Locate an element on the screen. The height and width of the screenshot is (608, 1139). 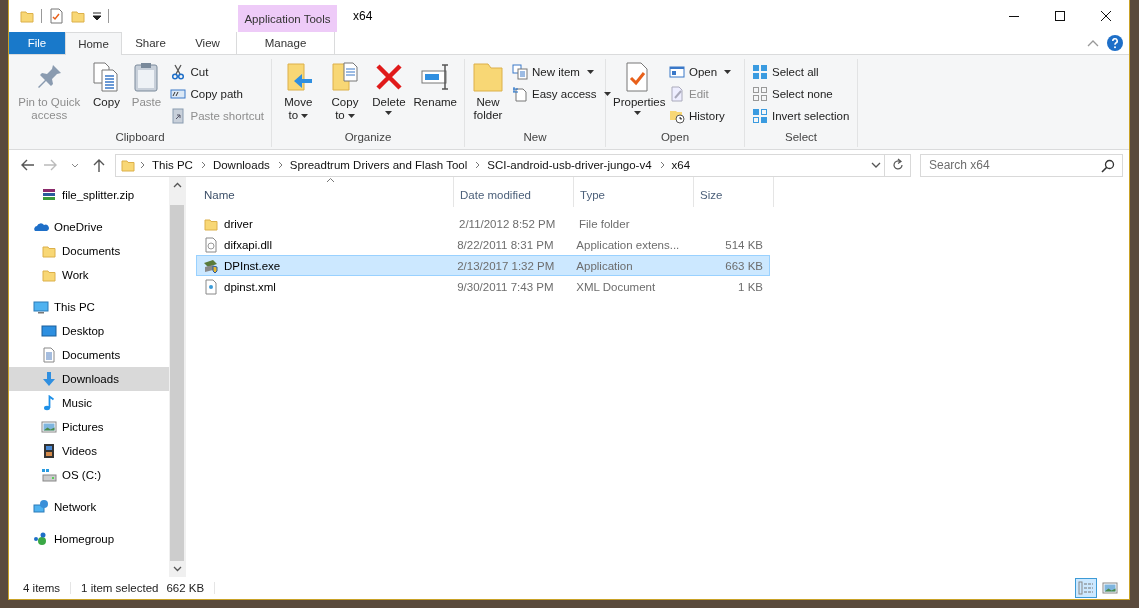
scroll-up-icon is located at coordinates (177, 185).